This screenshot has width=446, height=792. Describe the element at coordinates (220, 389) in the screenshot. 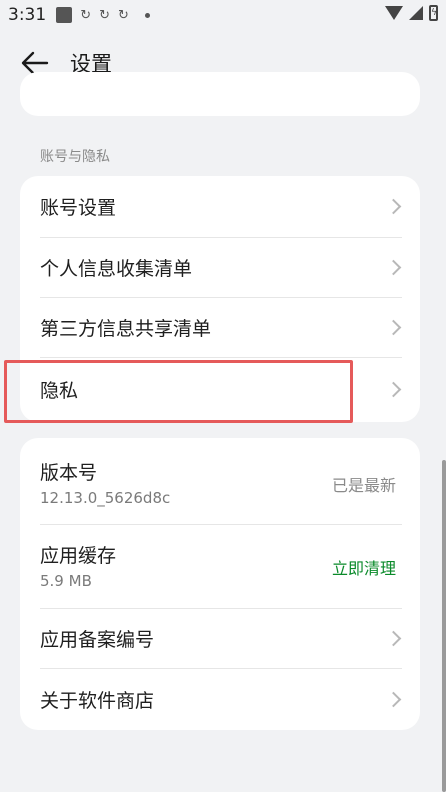

I see `privacy-row: 隐私` at that location.